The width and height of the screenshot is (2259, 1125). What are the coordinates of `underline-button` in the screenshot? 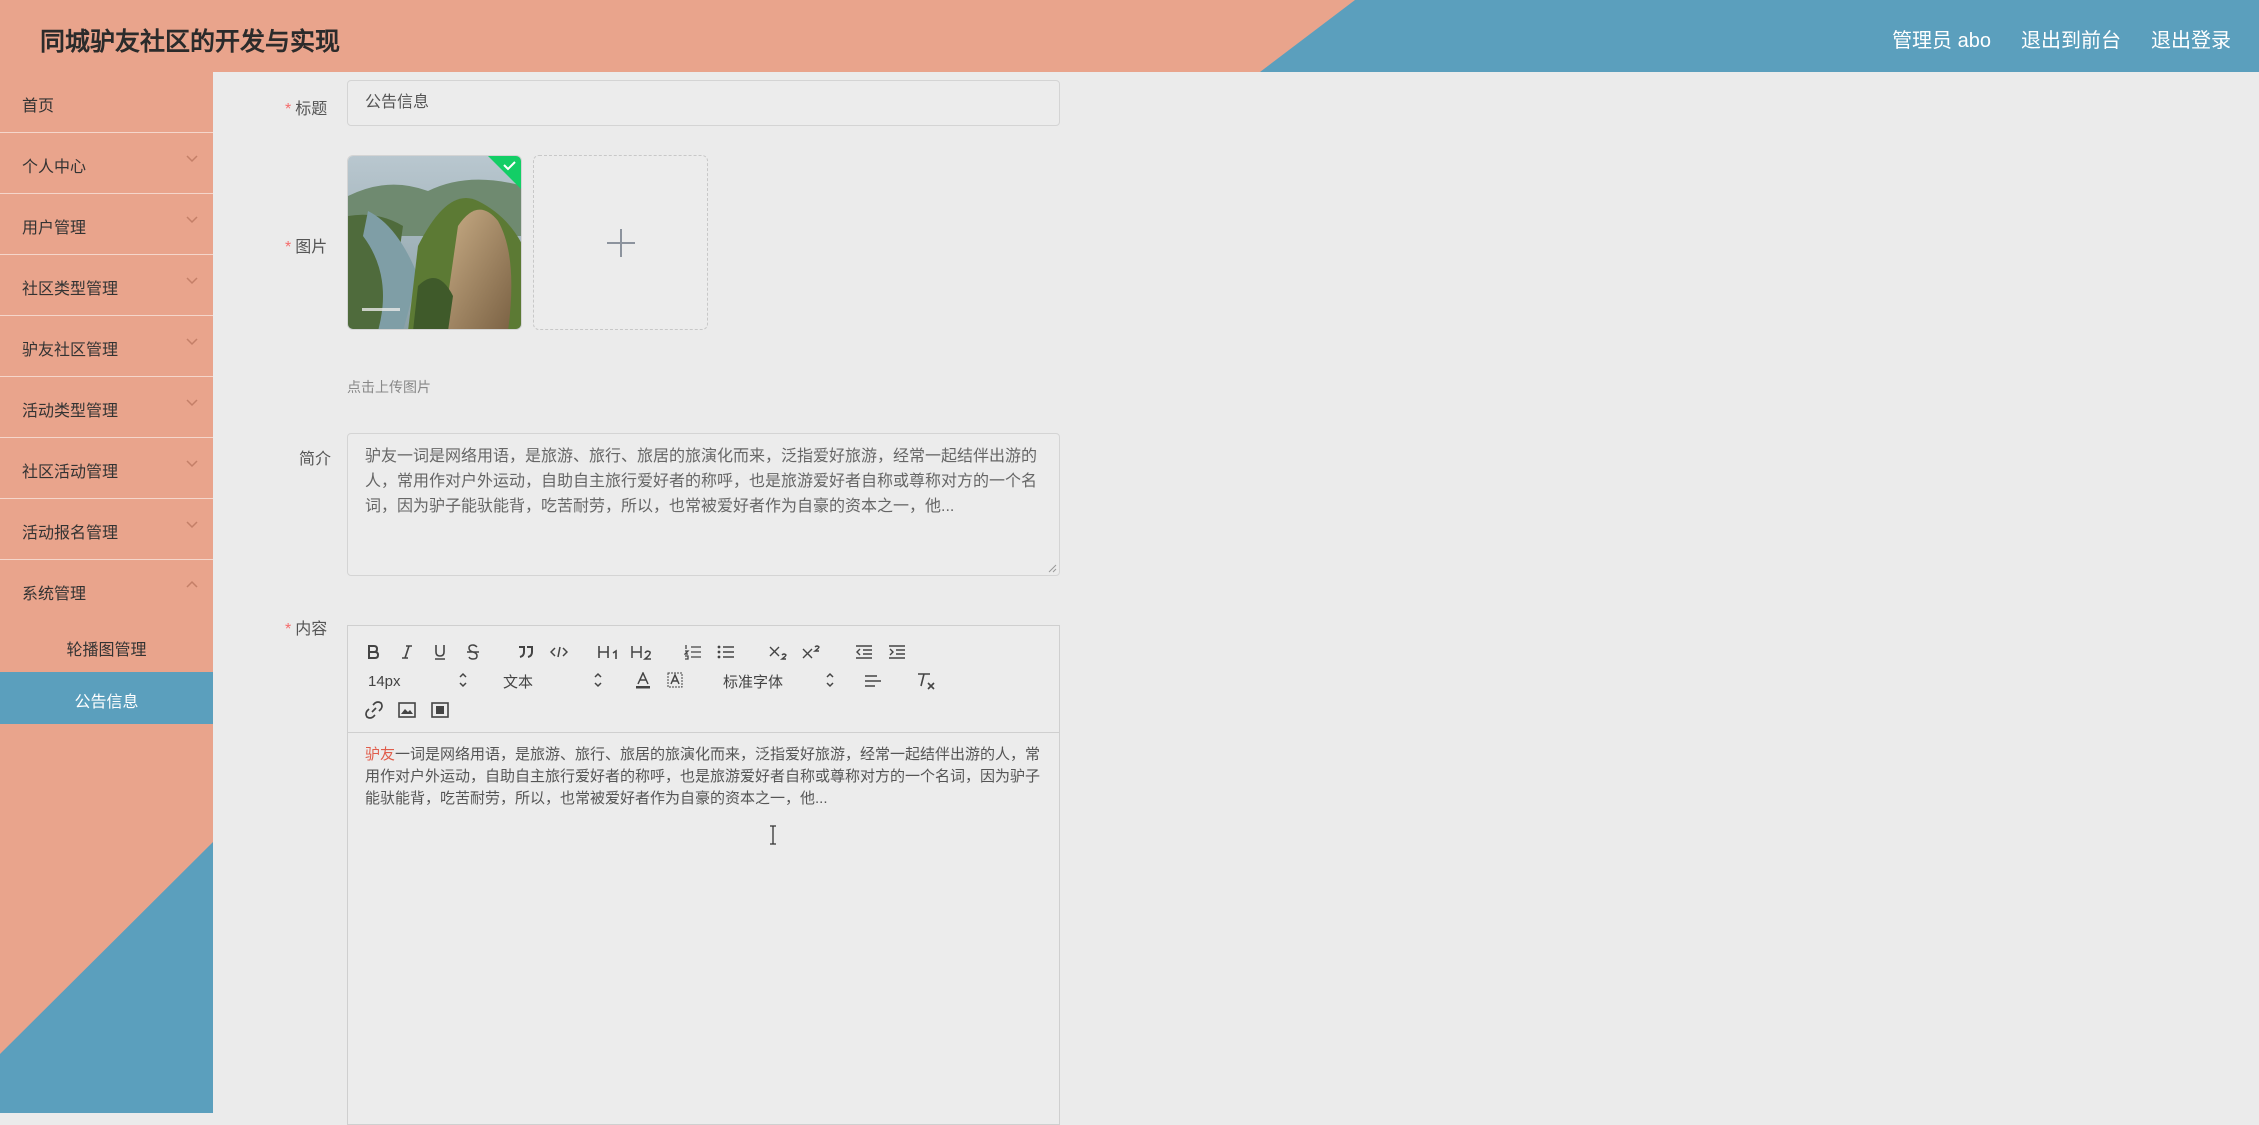 It's located at (440, 652).